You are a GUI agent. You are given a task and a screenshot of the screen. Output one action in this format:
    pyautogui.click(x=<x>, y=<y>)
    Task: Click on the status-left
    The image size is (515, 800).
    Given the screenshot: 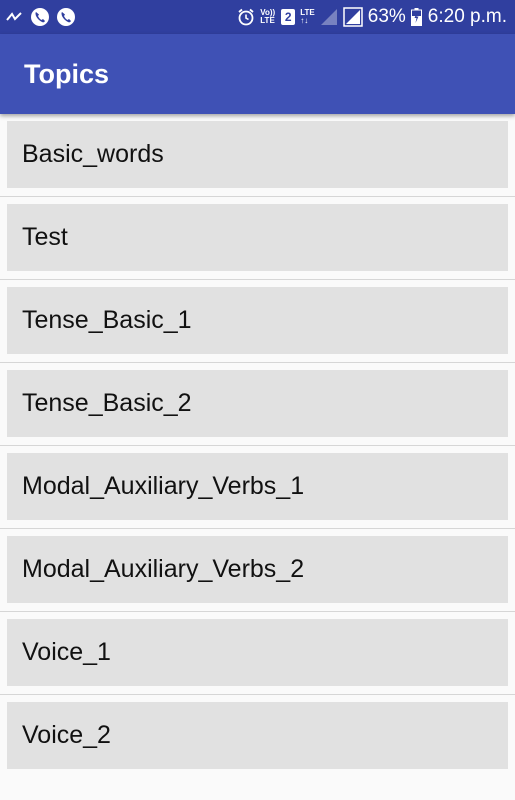 What is the action you would take?
    pyautogui.click(x=44, y=17)
    